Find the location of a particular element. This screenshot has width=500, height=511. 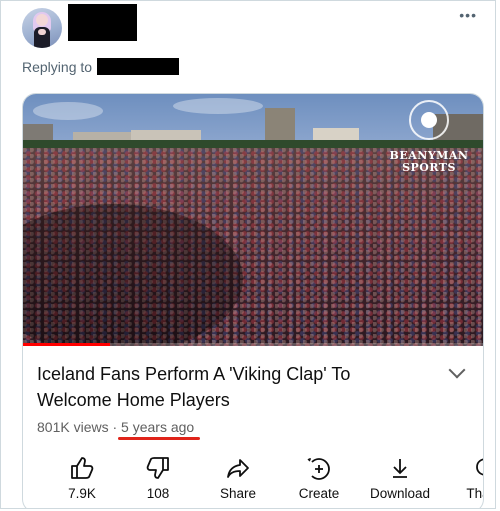

avatar is located at coordinates (42, 28).